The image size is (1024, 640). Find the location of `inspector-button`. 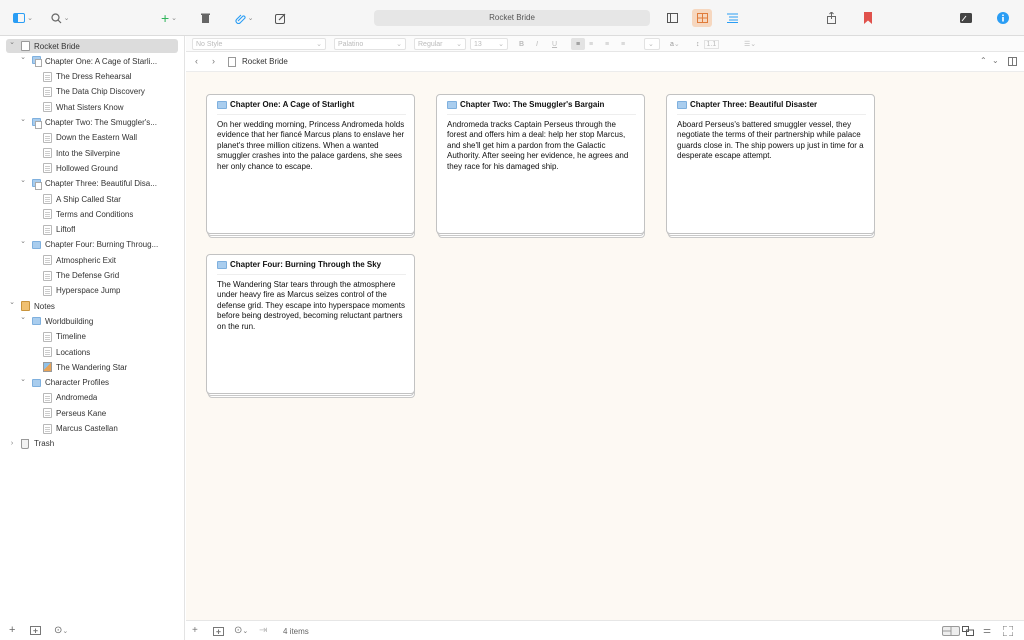

inspector-button is located at coordinates (1003, 18).